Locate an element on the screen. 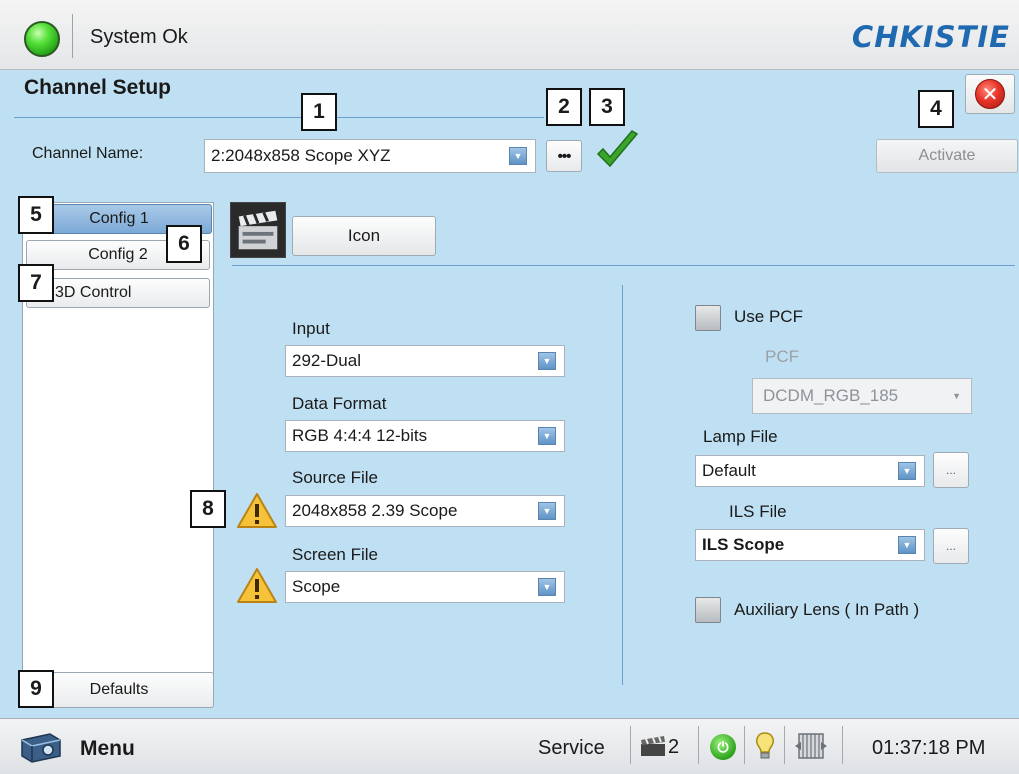  check-icon is located at coordinates (617, 151).